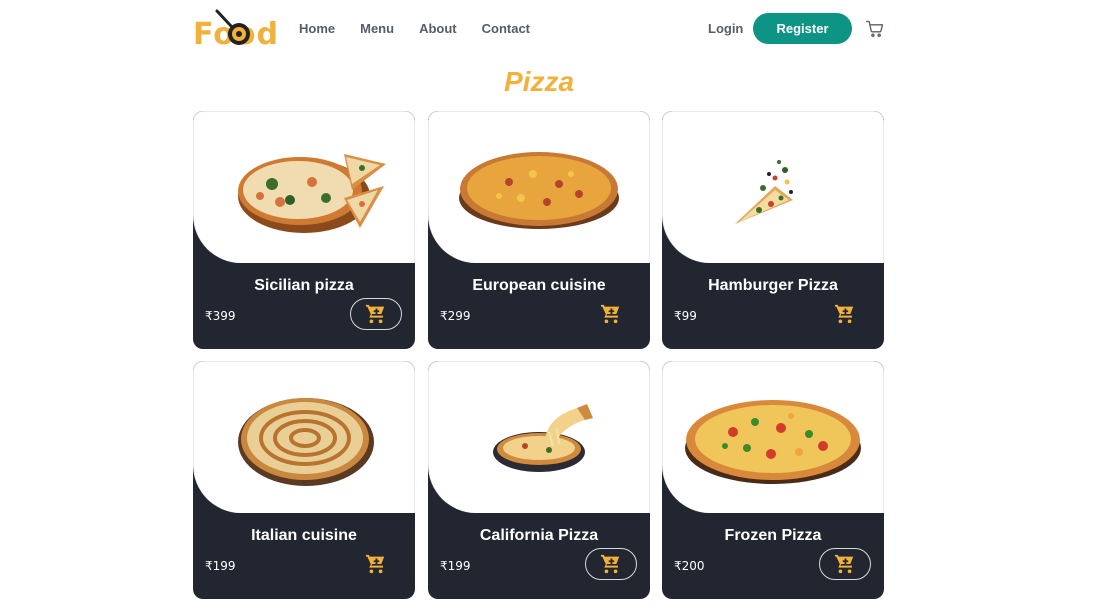 The height and width of the screenshot is (611, 1098). I want to click on product-price: ₹200, so click(689, 566).